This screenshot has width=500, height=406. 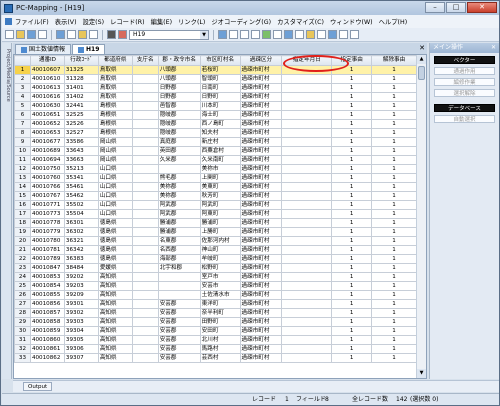 What do you see at coordinates (81, 151) in the screenshot?
I see `table-cell: 33643` at bounding box center [81, 151].